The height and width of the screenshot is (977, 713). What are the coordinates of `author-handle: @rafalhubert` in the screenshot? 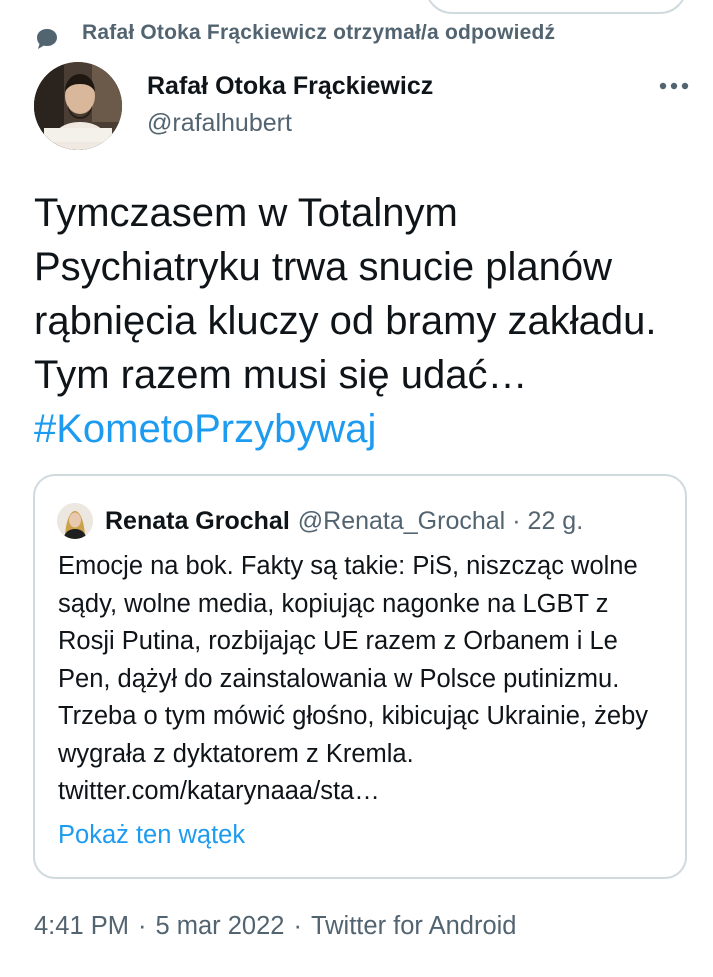 It's located at (219, 123).